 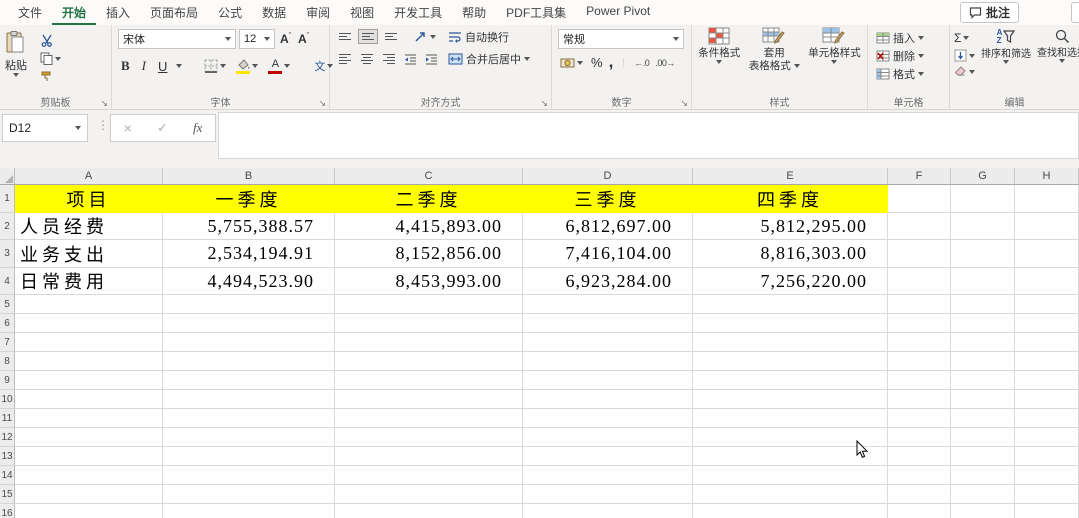 I want to click on cell-A1: 项目, so click(x=89, y=199).